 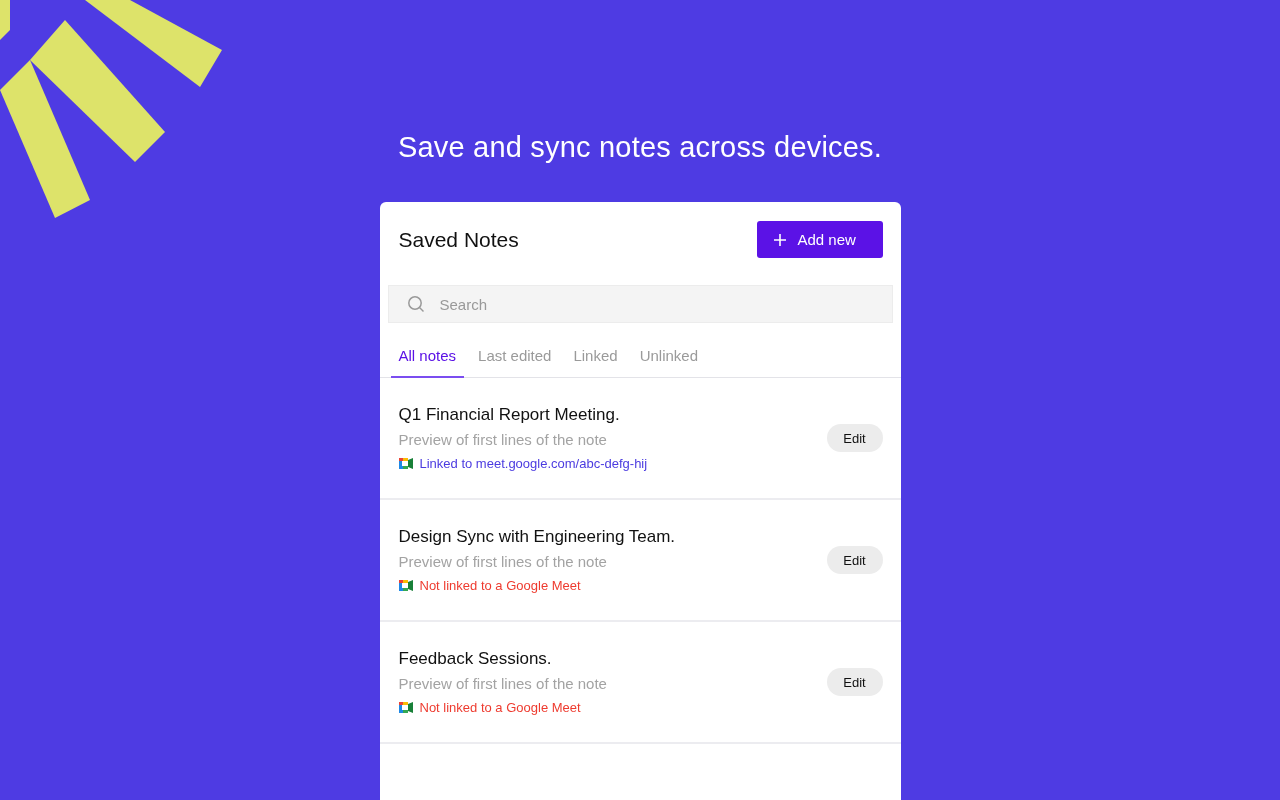 What do you see at coordinates (475, 659) in the screenshot?
I see `note-title: Feedback Sessions.` at bounding box center [475, 659].